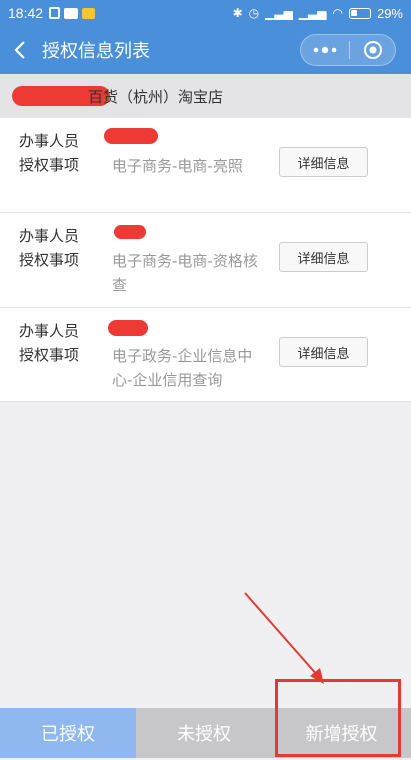  I want to click on list-item: 办事人员 授权事项 电子商务-电商-资格核查 详细信息, so click(205, 260).